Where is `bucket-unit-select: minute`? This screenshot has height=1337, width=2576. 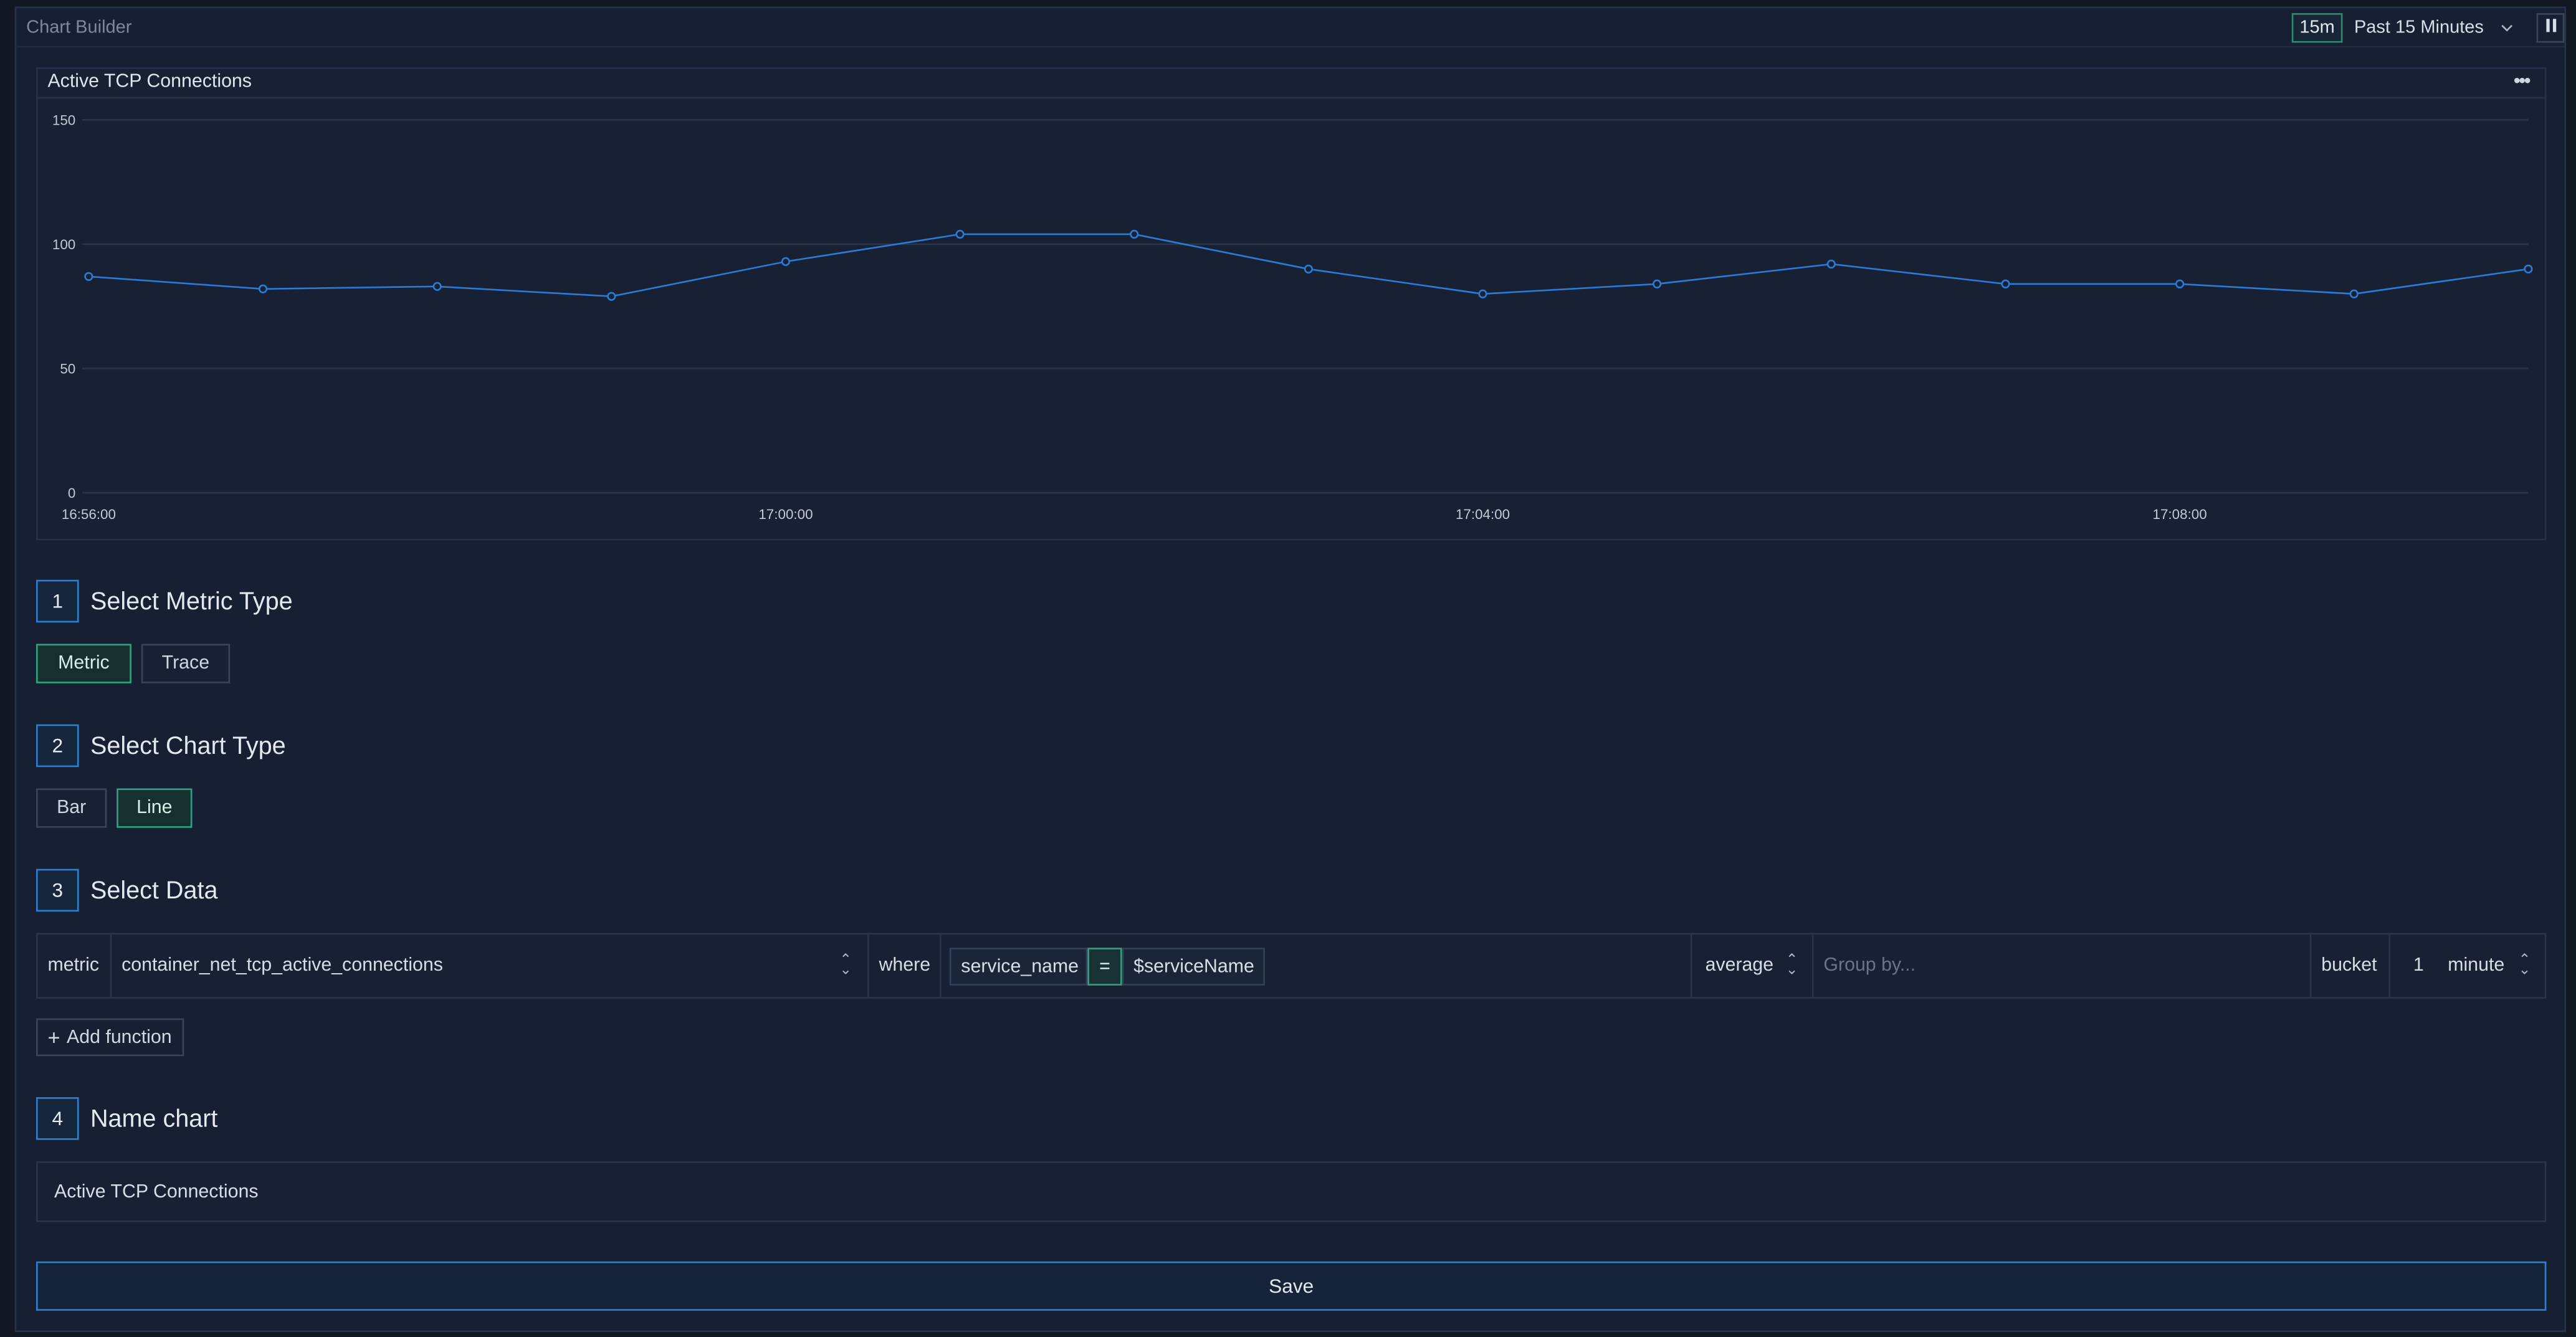
bucket-unit-select: minute is located at coordinates (2476, 966).